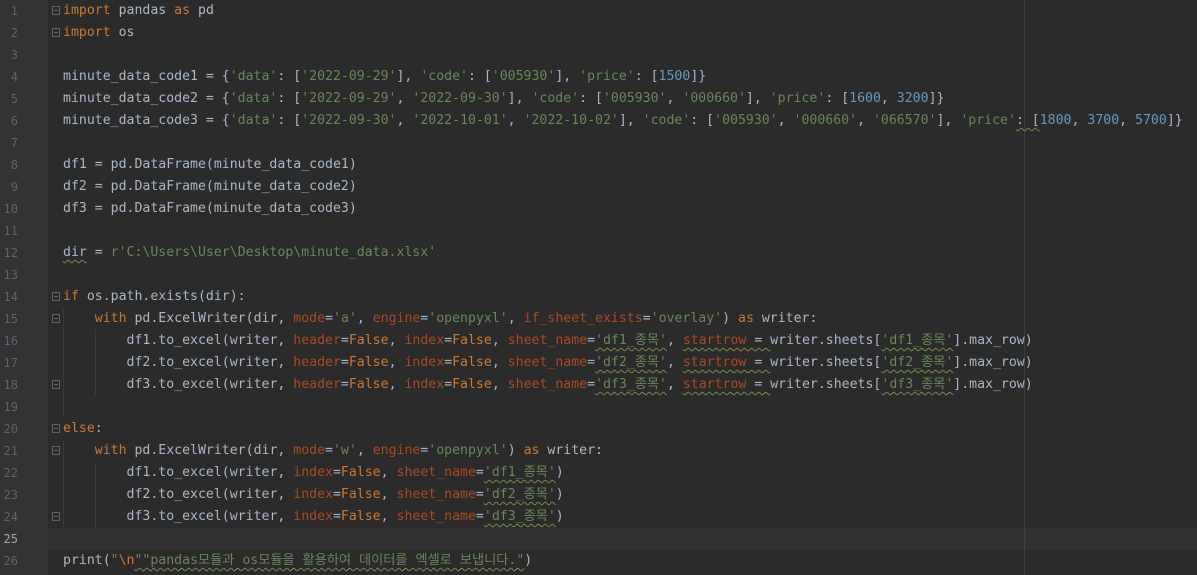  Describe the element at coordinates (14, 187) in the screenshot. I see `line-number: 9` at that location.